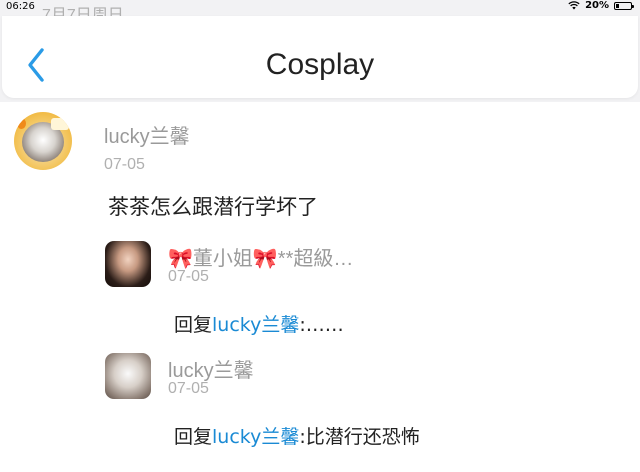 This screenshot has height=472, width=640. What do you see at coordinates (211, 368) in the screenshot?
I see `reply-username: lucky兰馨` at bounding box center [211, 368].